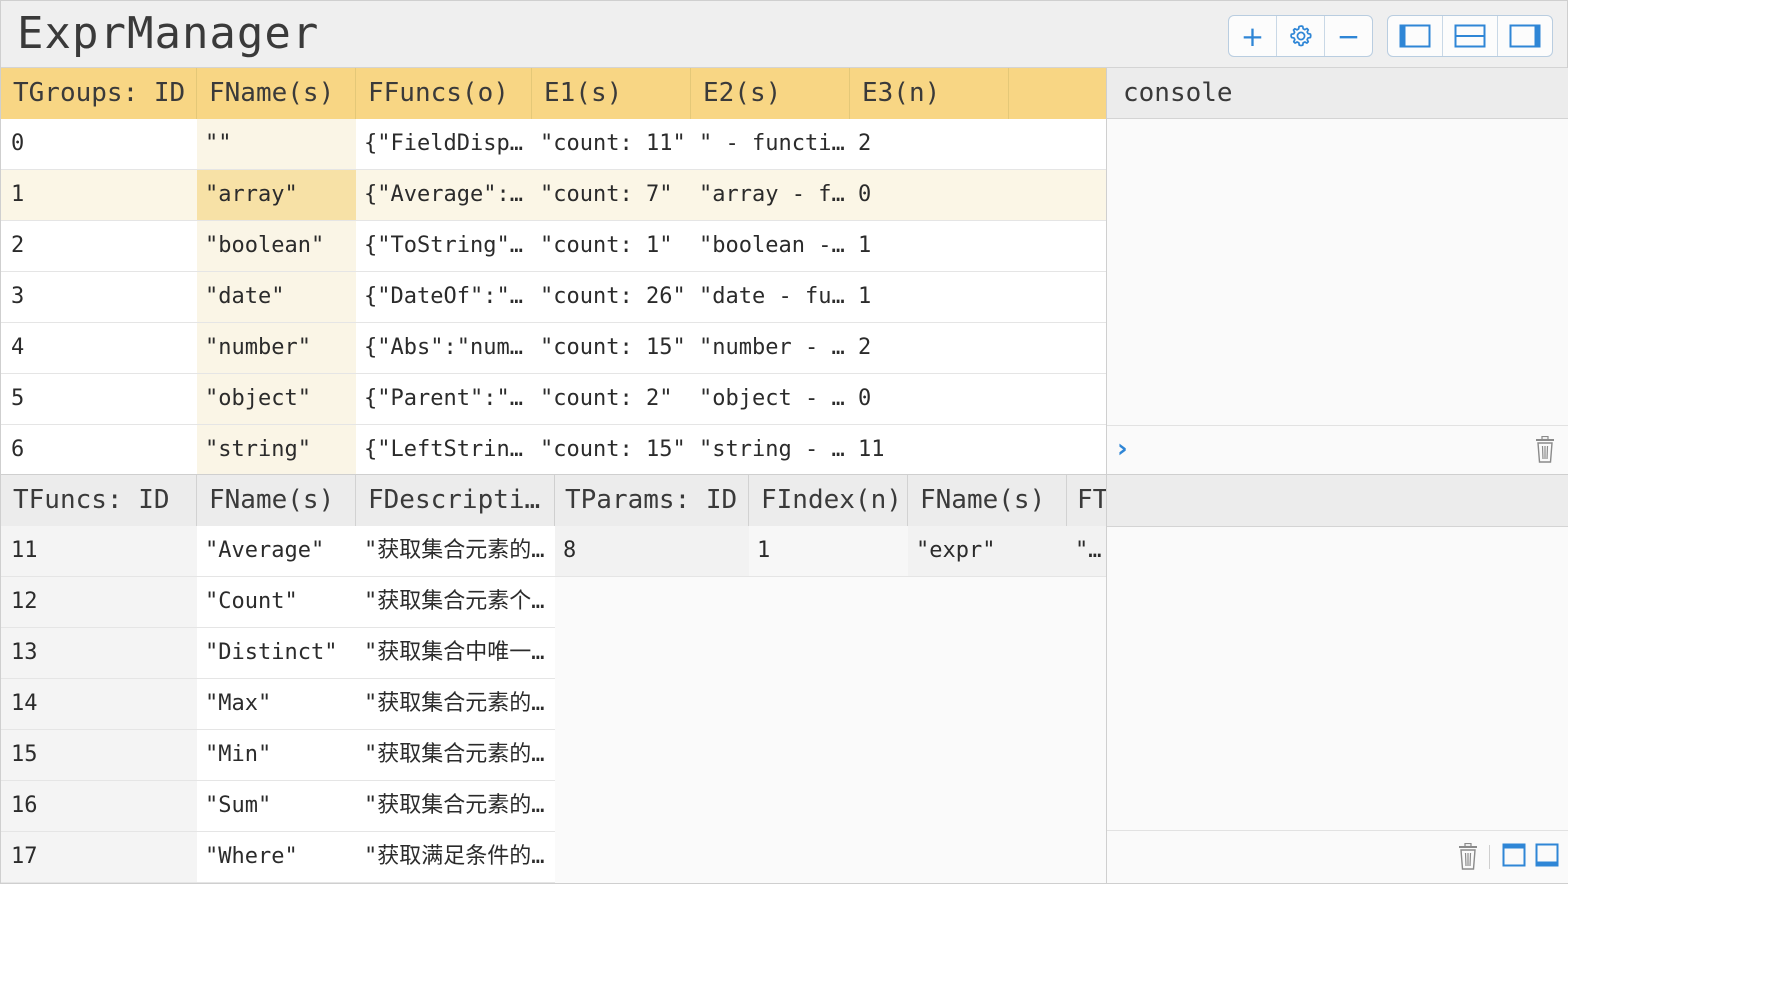 This screenshot has width=1778, height=1002. What do you see at coordinates (1122, 449) in the screenshot?
I see `prompt-chevron-icon: ›` at bounding box center [1122, 449].